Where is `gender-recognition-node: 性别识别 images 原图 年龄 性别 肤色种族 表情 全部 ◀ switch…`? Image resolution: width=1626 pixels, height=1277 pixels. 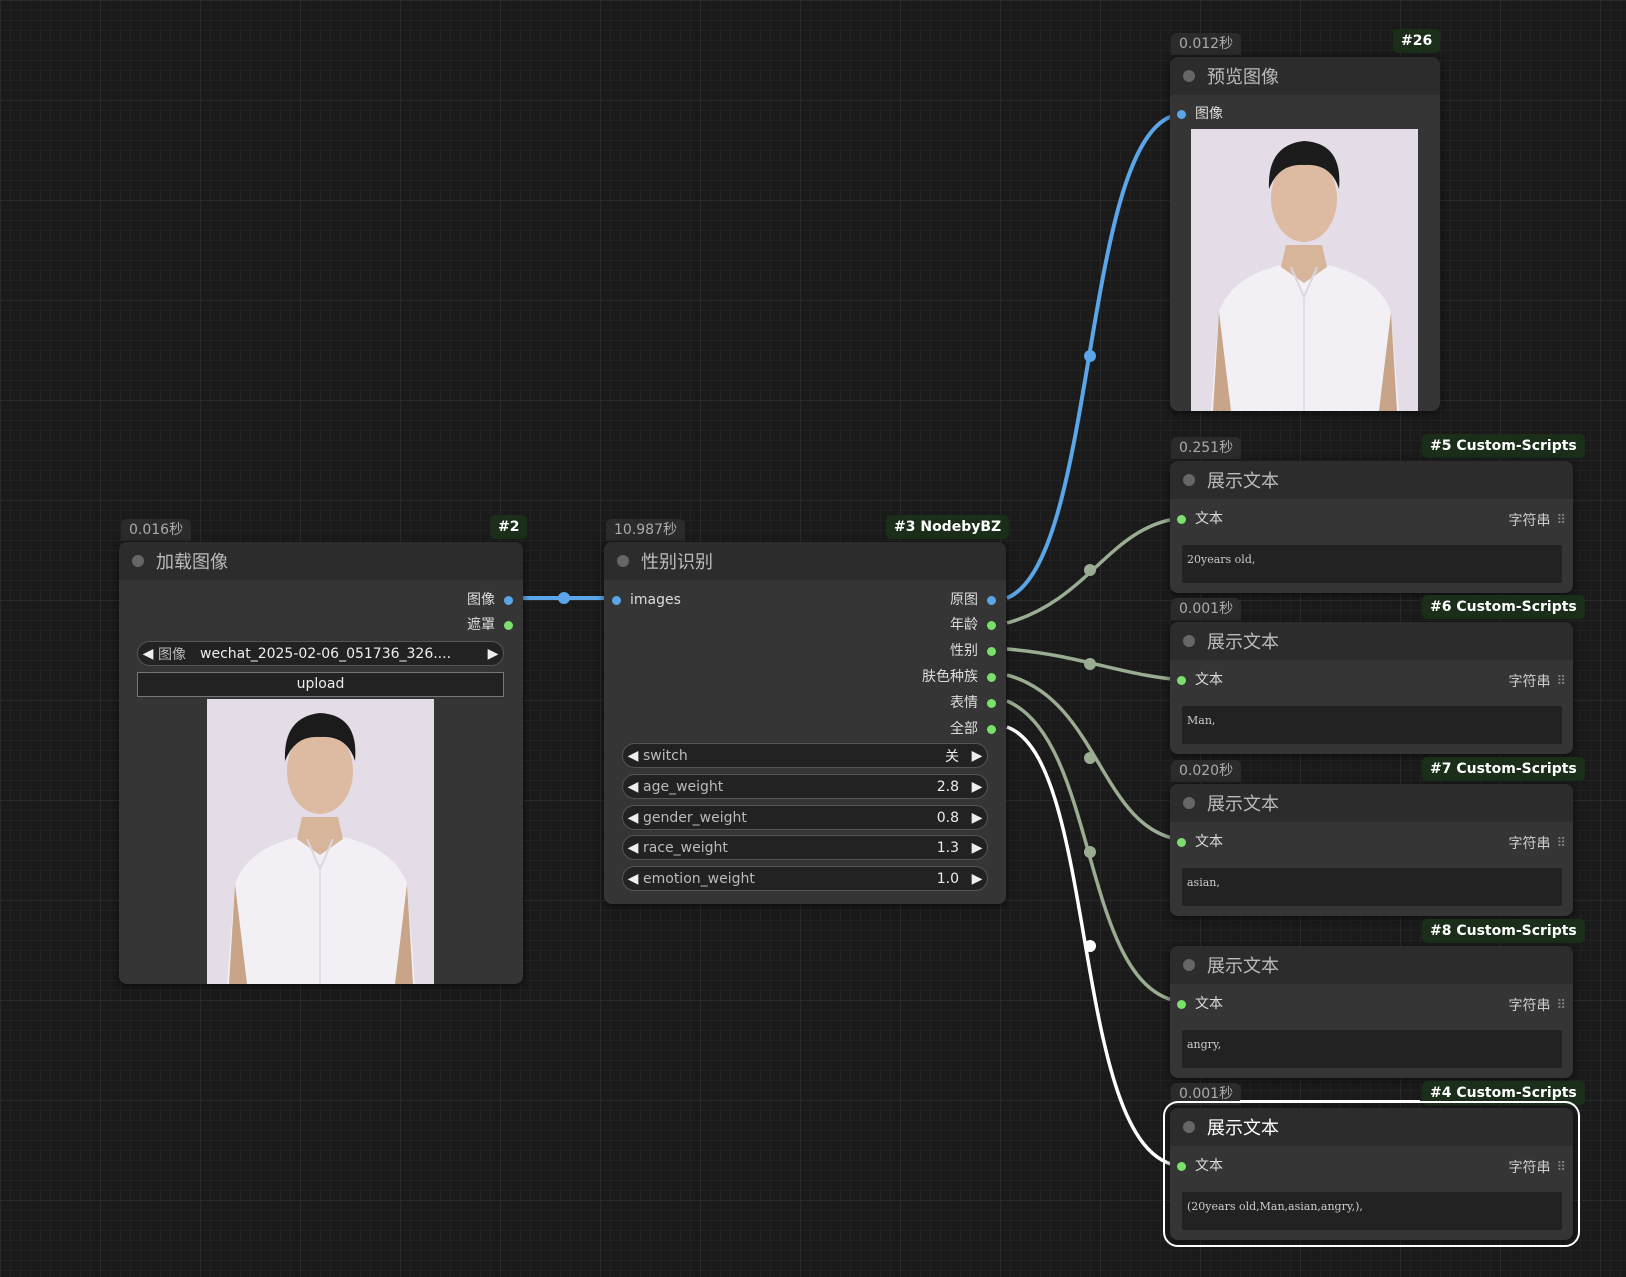 gender-recognition-node: 性别识别 images 原图 年龄 性别 肤色种族 表情 全部 ◀ switch… is located at coordinates (805, 723).